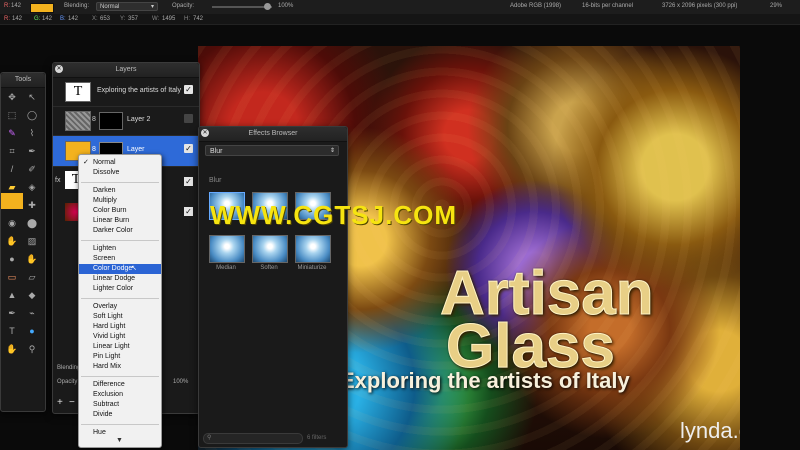 Image resolution: width=800 pixels, height=450 pixels. I want to click on hand-tool-icon: ✋, so click(12, 349).